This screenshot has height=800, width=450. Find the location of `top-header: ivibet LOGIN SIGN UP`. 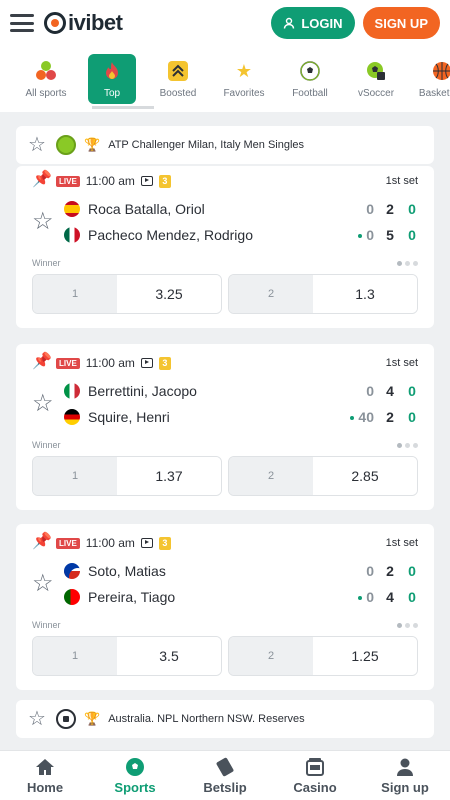

top-header: ivibet LOGIN SIGN UP is located at coordinates (225, 23).